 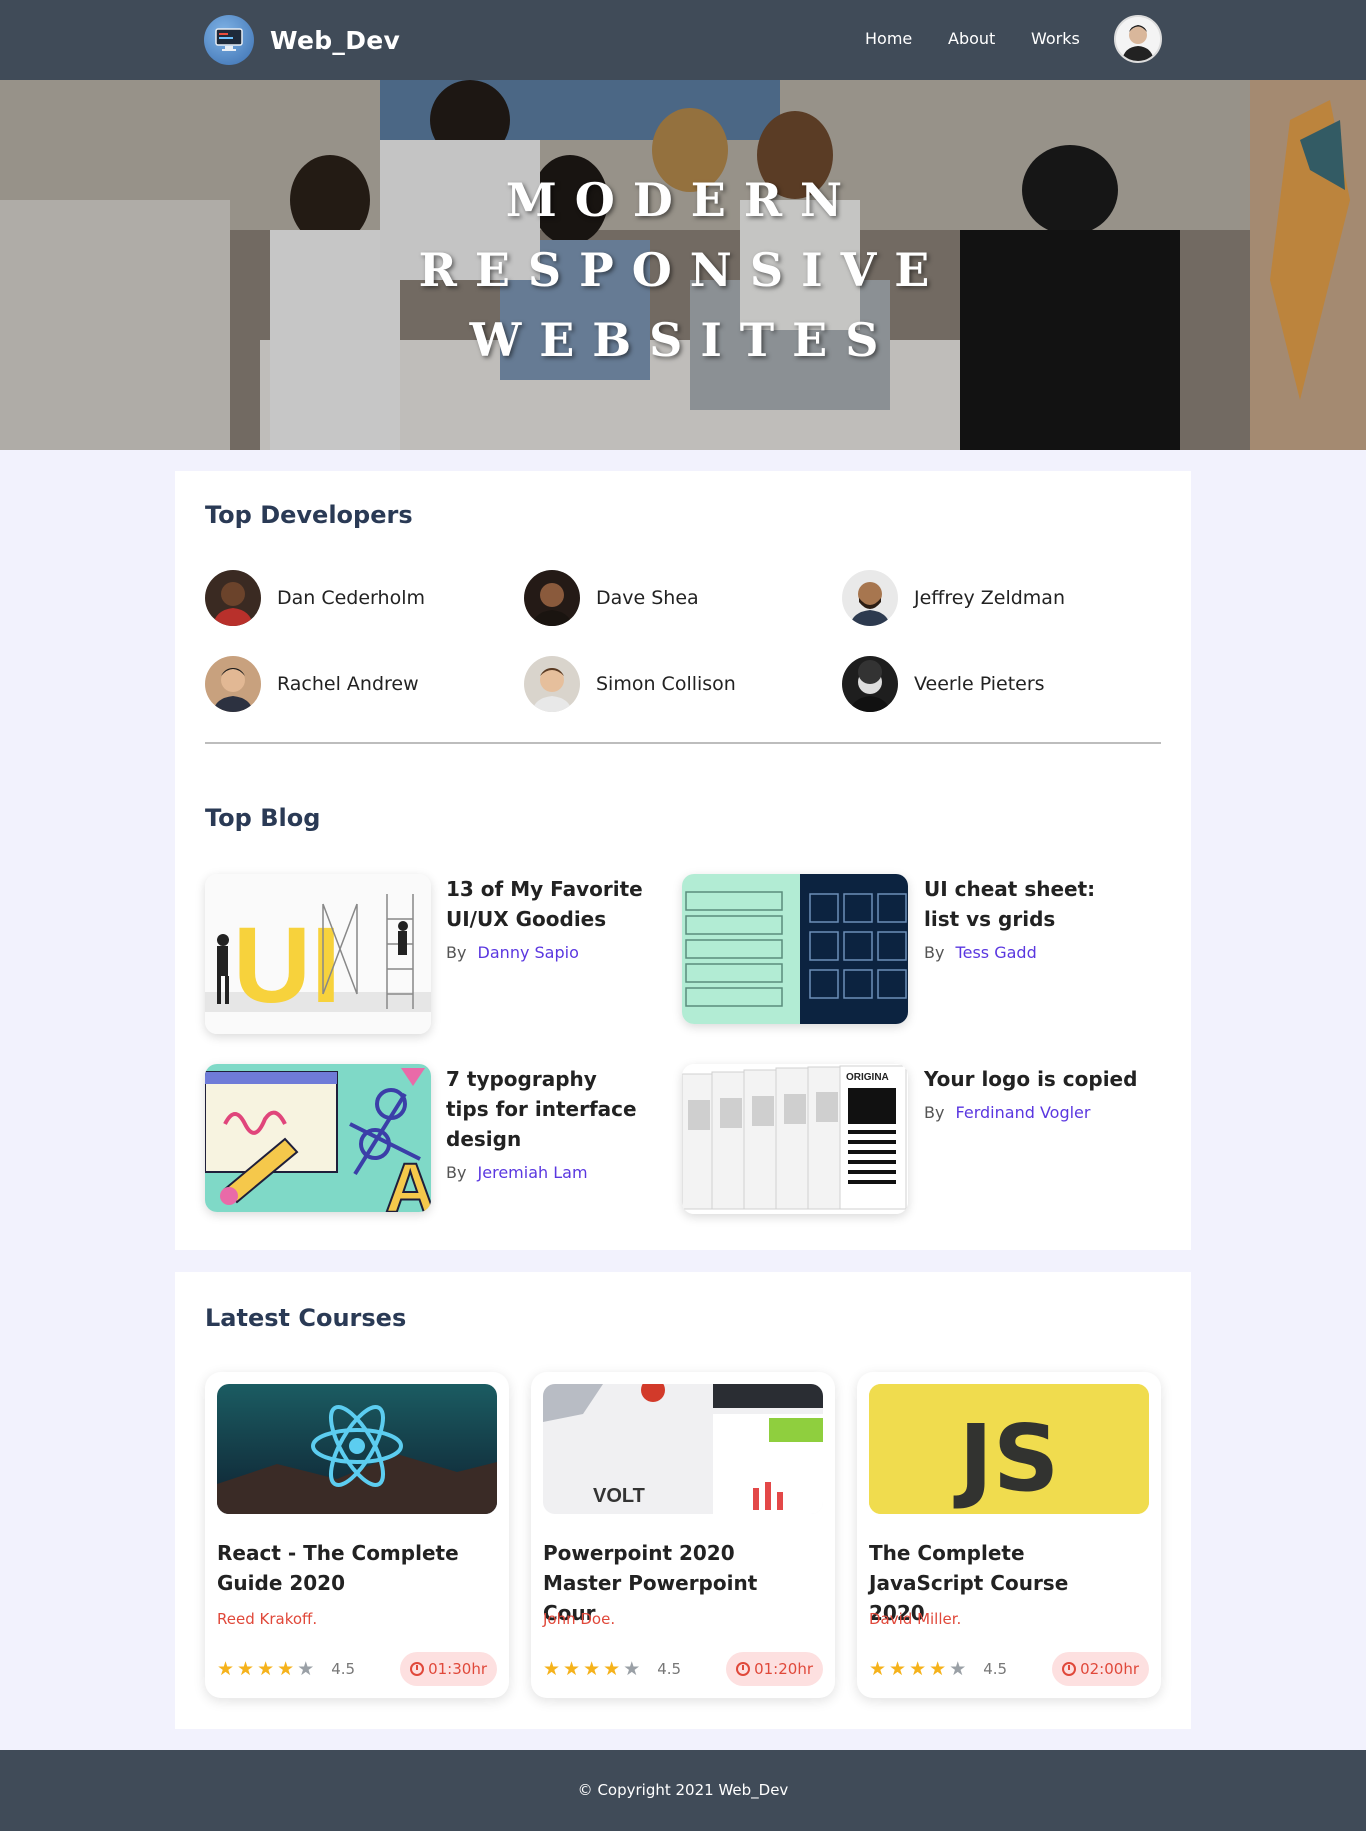 What do you see at coordinates (457, 1669) in the screenshot?
I see `duration-value: 01:30hr` at bounding box center [457, 1669].